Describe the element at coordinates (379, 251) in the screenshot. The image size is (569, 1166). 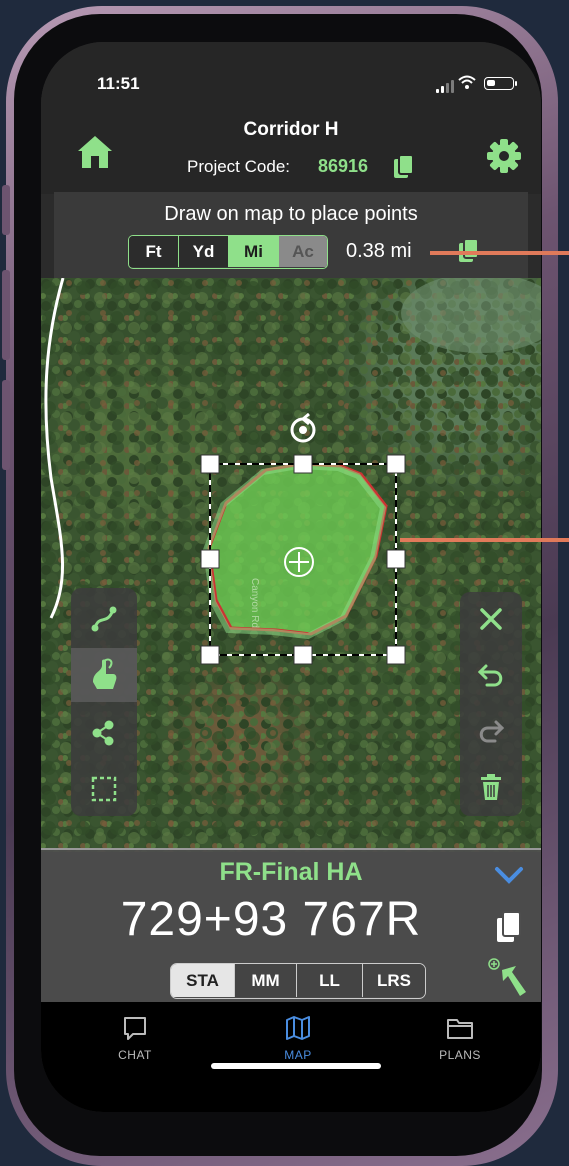
I see `measurement-value: 0.38 mi` at that location.